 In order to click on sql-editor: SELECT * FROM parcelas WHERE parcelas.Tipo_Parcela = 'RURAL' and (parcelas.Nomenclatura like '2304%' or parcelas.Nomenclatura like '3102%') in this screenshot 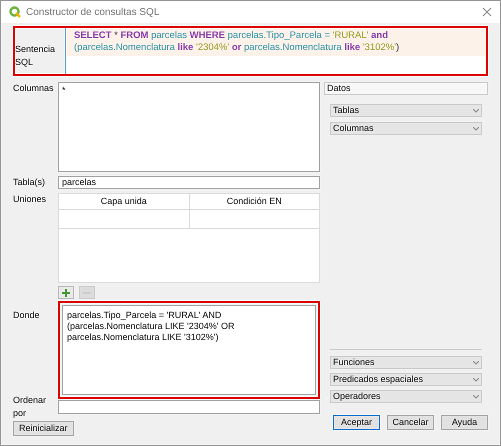, I will do `click(275, 51)`.